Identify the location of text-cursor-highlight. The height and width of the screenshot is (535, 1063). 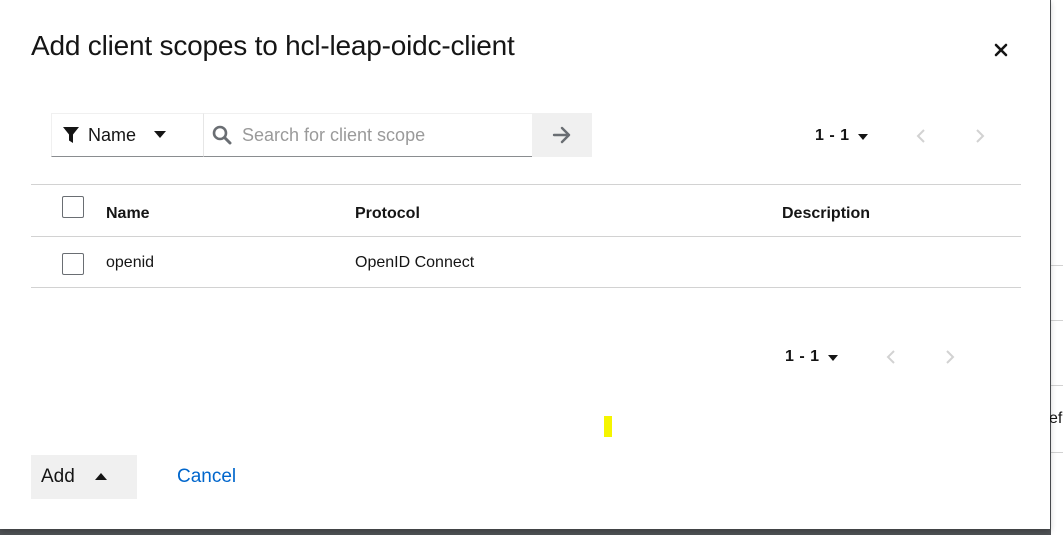
(608, 426).